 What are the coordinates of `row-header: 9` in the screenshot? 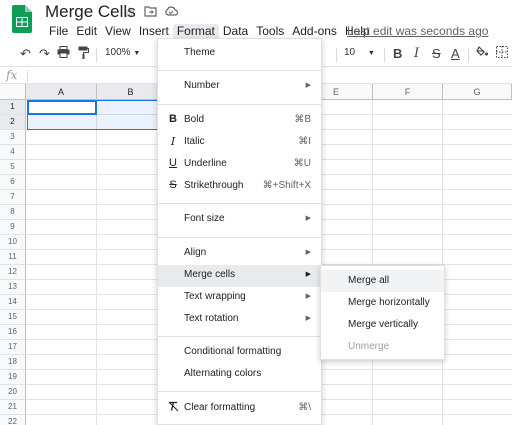 It's located at (13, 227).